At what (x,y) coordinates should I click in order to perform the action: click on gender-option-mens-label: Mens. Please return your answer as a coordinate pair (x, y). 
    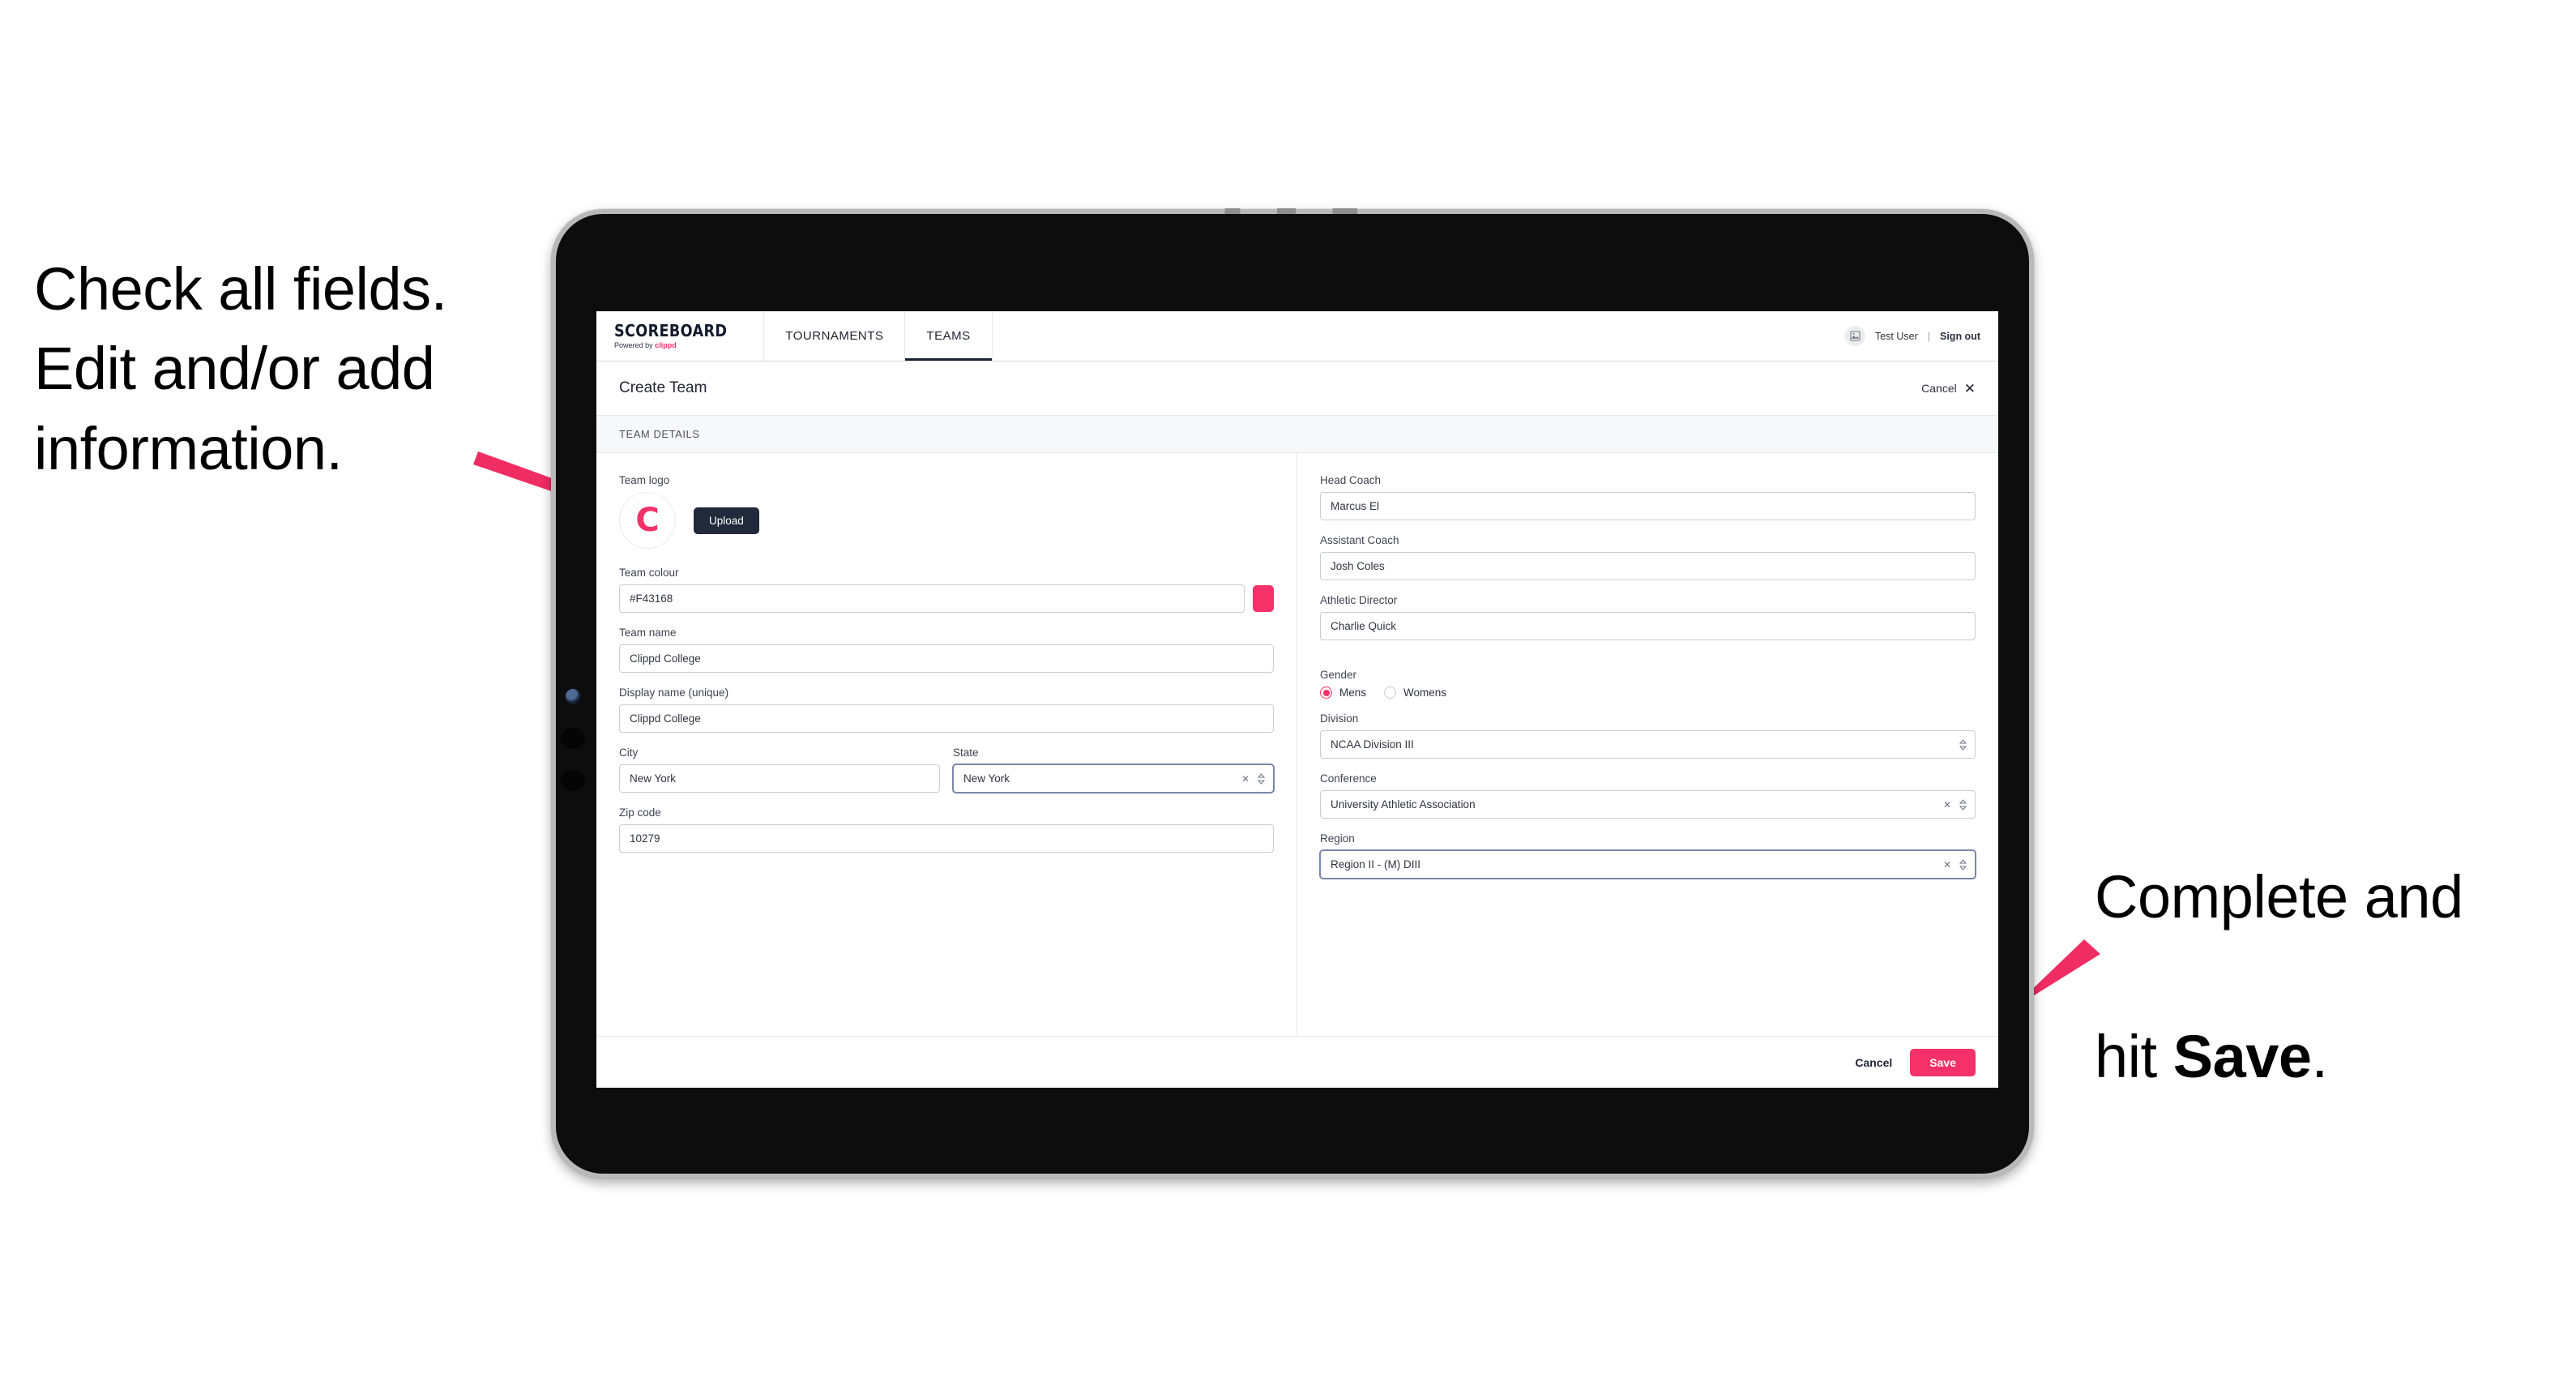
    Looking at the image, I should click on (1353, 693).